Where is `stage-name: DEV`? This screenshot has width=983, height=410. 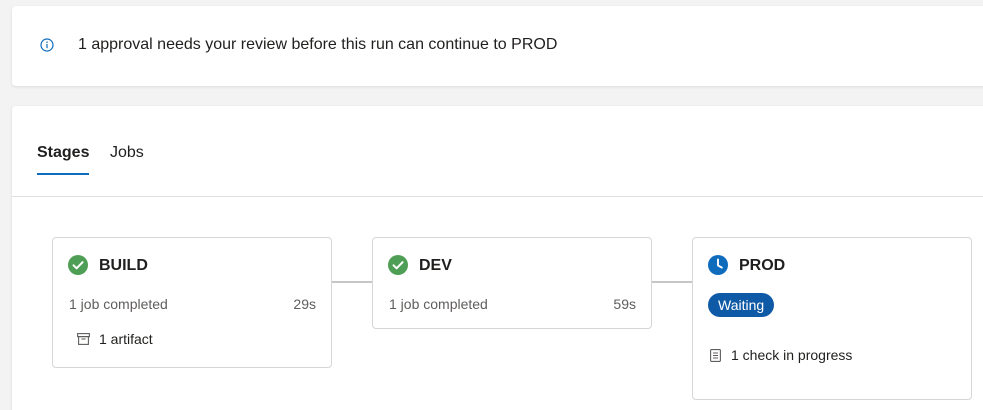
stage-name: DEV is located at coordinates (435, 265).